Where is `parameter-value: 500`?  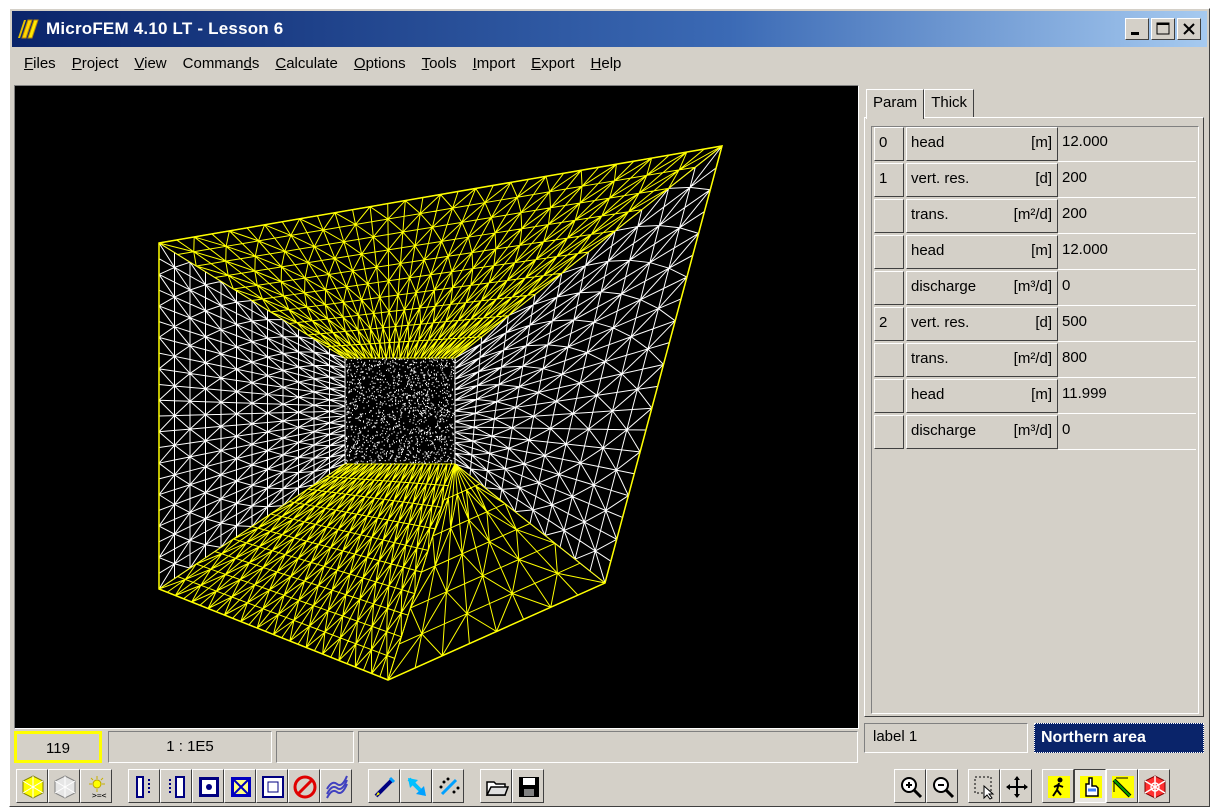 parameter-value: 500 is located at coordinates (1127, 324).